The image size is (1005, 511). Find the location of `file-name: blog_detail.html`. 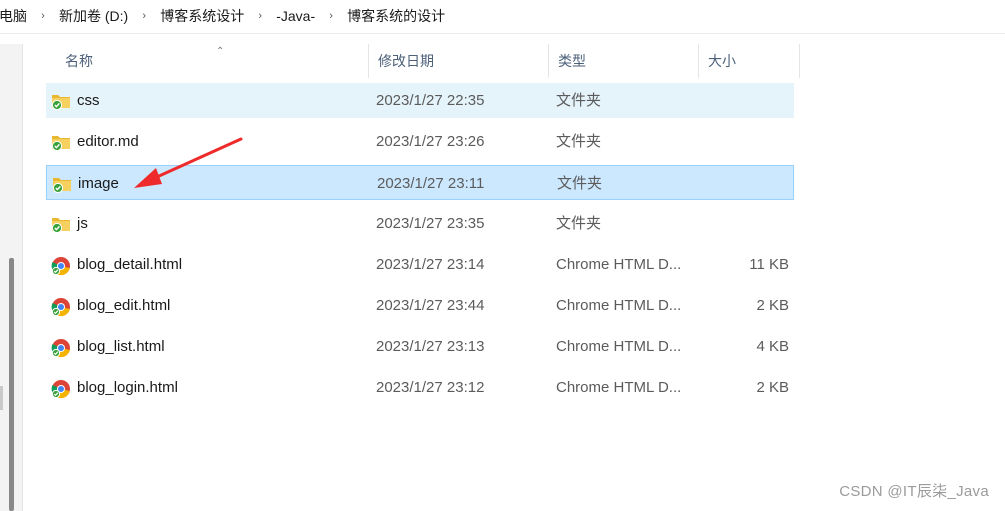

file-name: blog_detail.html is located at coordinates (130, 264).